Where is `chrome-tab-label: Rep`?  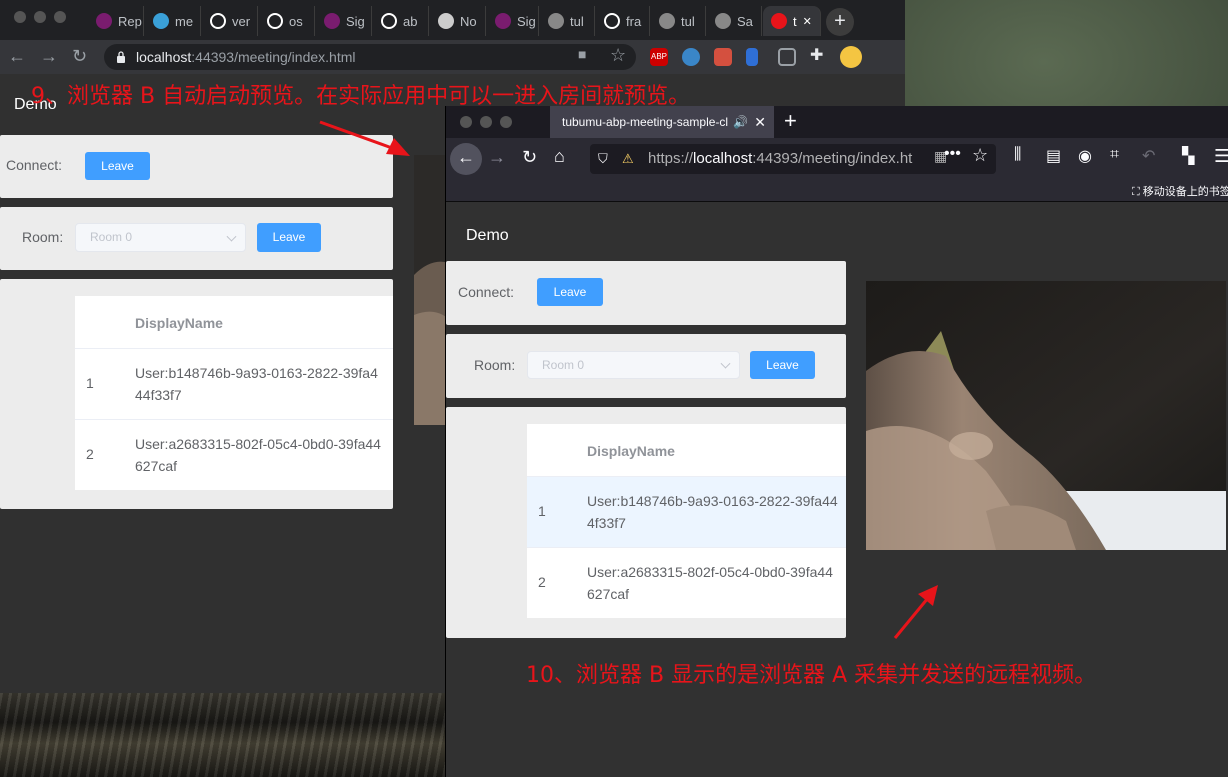 chrome-tab-label: Rep is located at coordinates (130, 21).